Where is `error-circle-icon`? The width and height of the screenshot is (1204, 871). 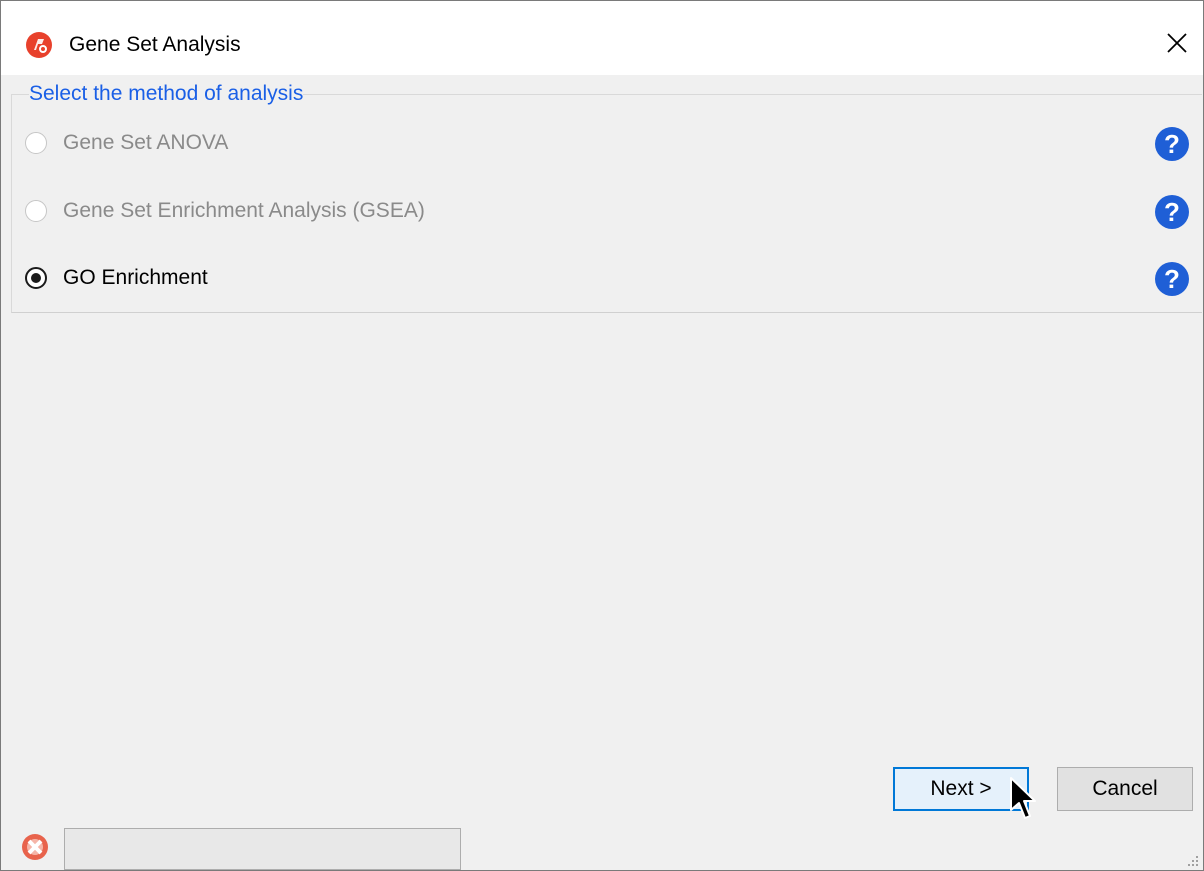 error-circle-icon is located at coordinates (35, 847).